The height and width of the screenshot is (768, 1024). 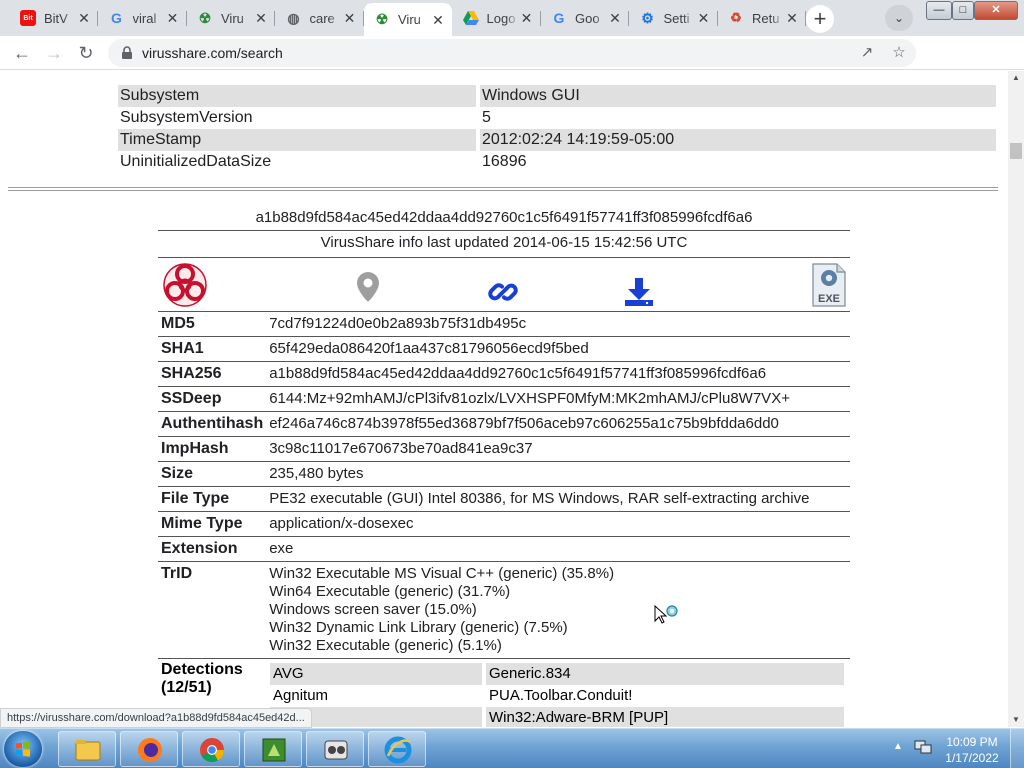 What do you see at coordinates (512, 68) in the screenshot?
I see `browser-toolbar: ← → ↻ virusshare.com/search ↗ ☆ ❖ ⋮` at bounding box center [512, 68].